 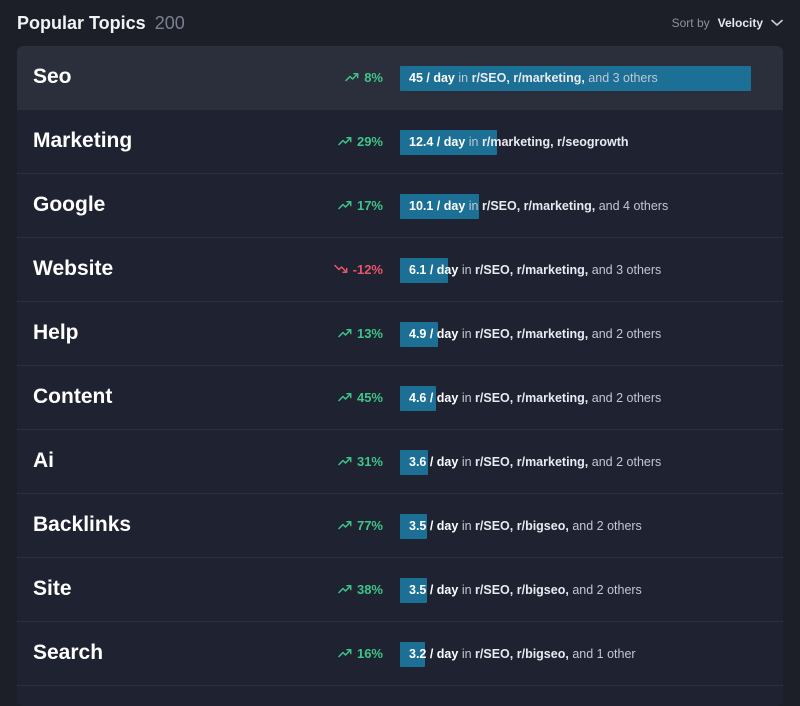 I want to click on trend-indicator: 45%, so click(x=360, y=397).